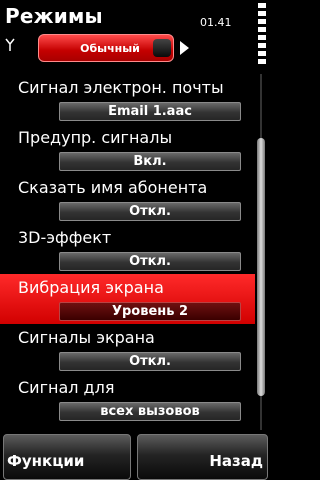 The width and height of the screenshot is (320, 480). What do you see at coordinates (86, 337) in the screenshot?
I see `item-label: Сигналы экрана` at bounding box center [86, 337].